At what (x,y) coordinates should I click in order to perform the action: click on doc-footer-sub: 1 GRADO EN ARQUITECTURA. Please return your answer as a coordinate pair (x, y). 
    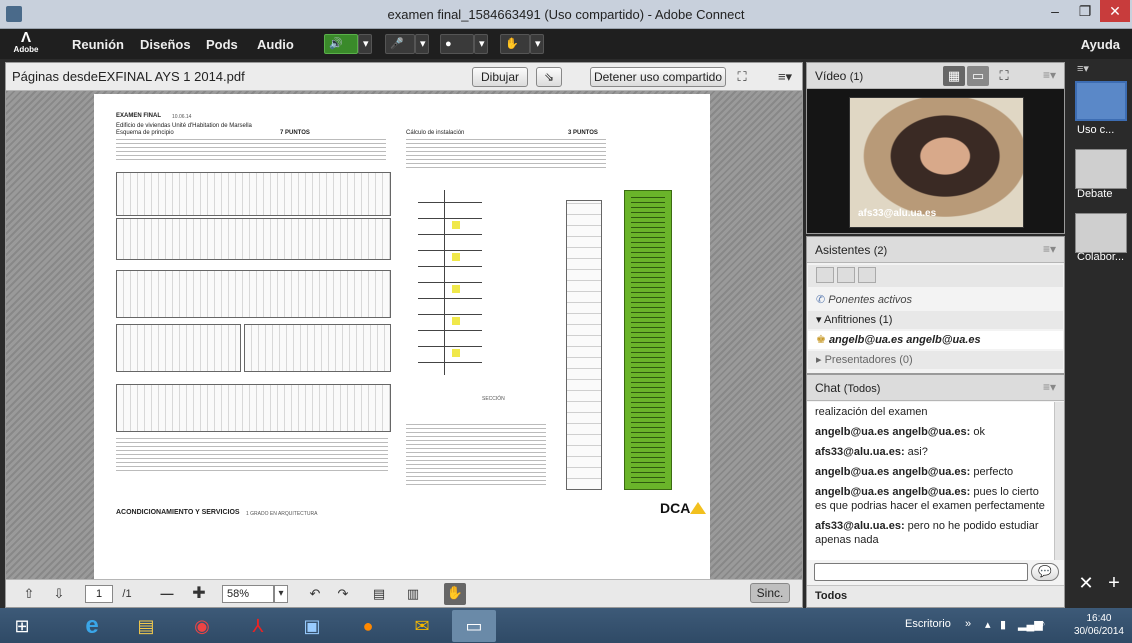
    Looking at the image, I should click on (282, 514).